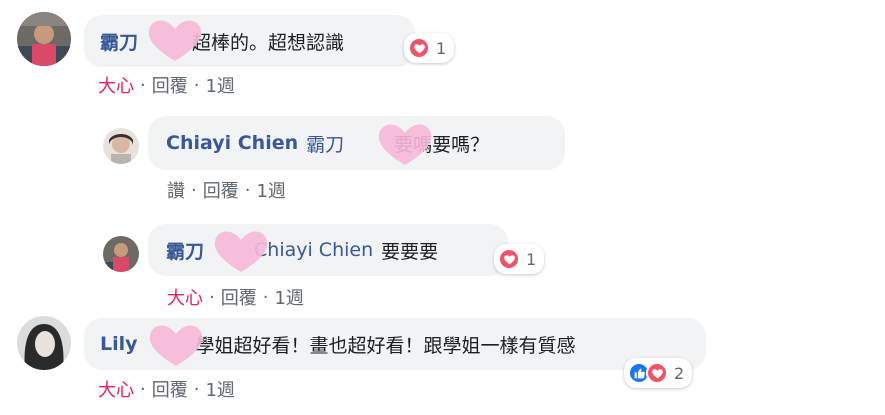  I want to click on comment-text: 超棒的。超想認識, so click(268, 42).